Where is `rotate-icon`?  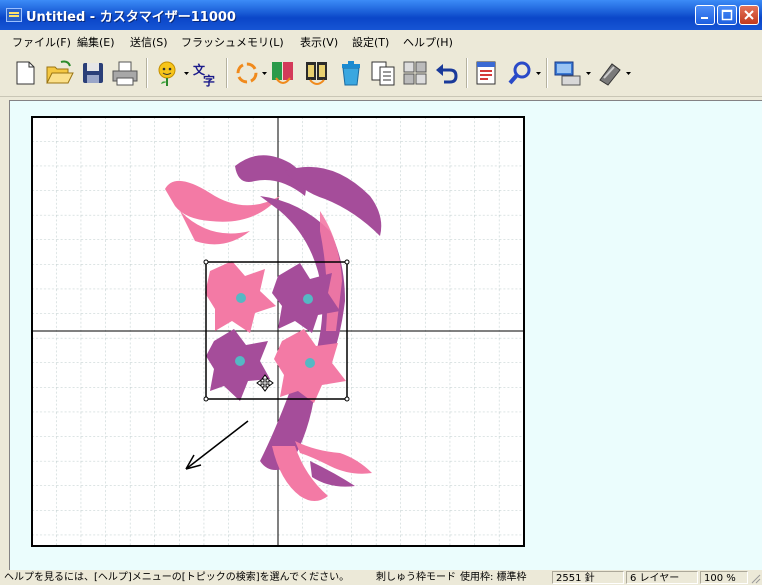 rotate-icon is located at coordinates (247, 73).